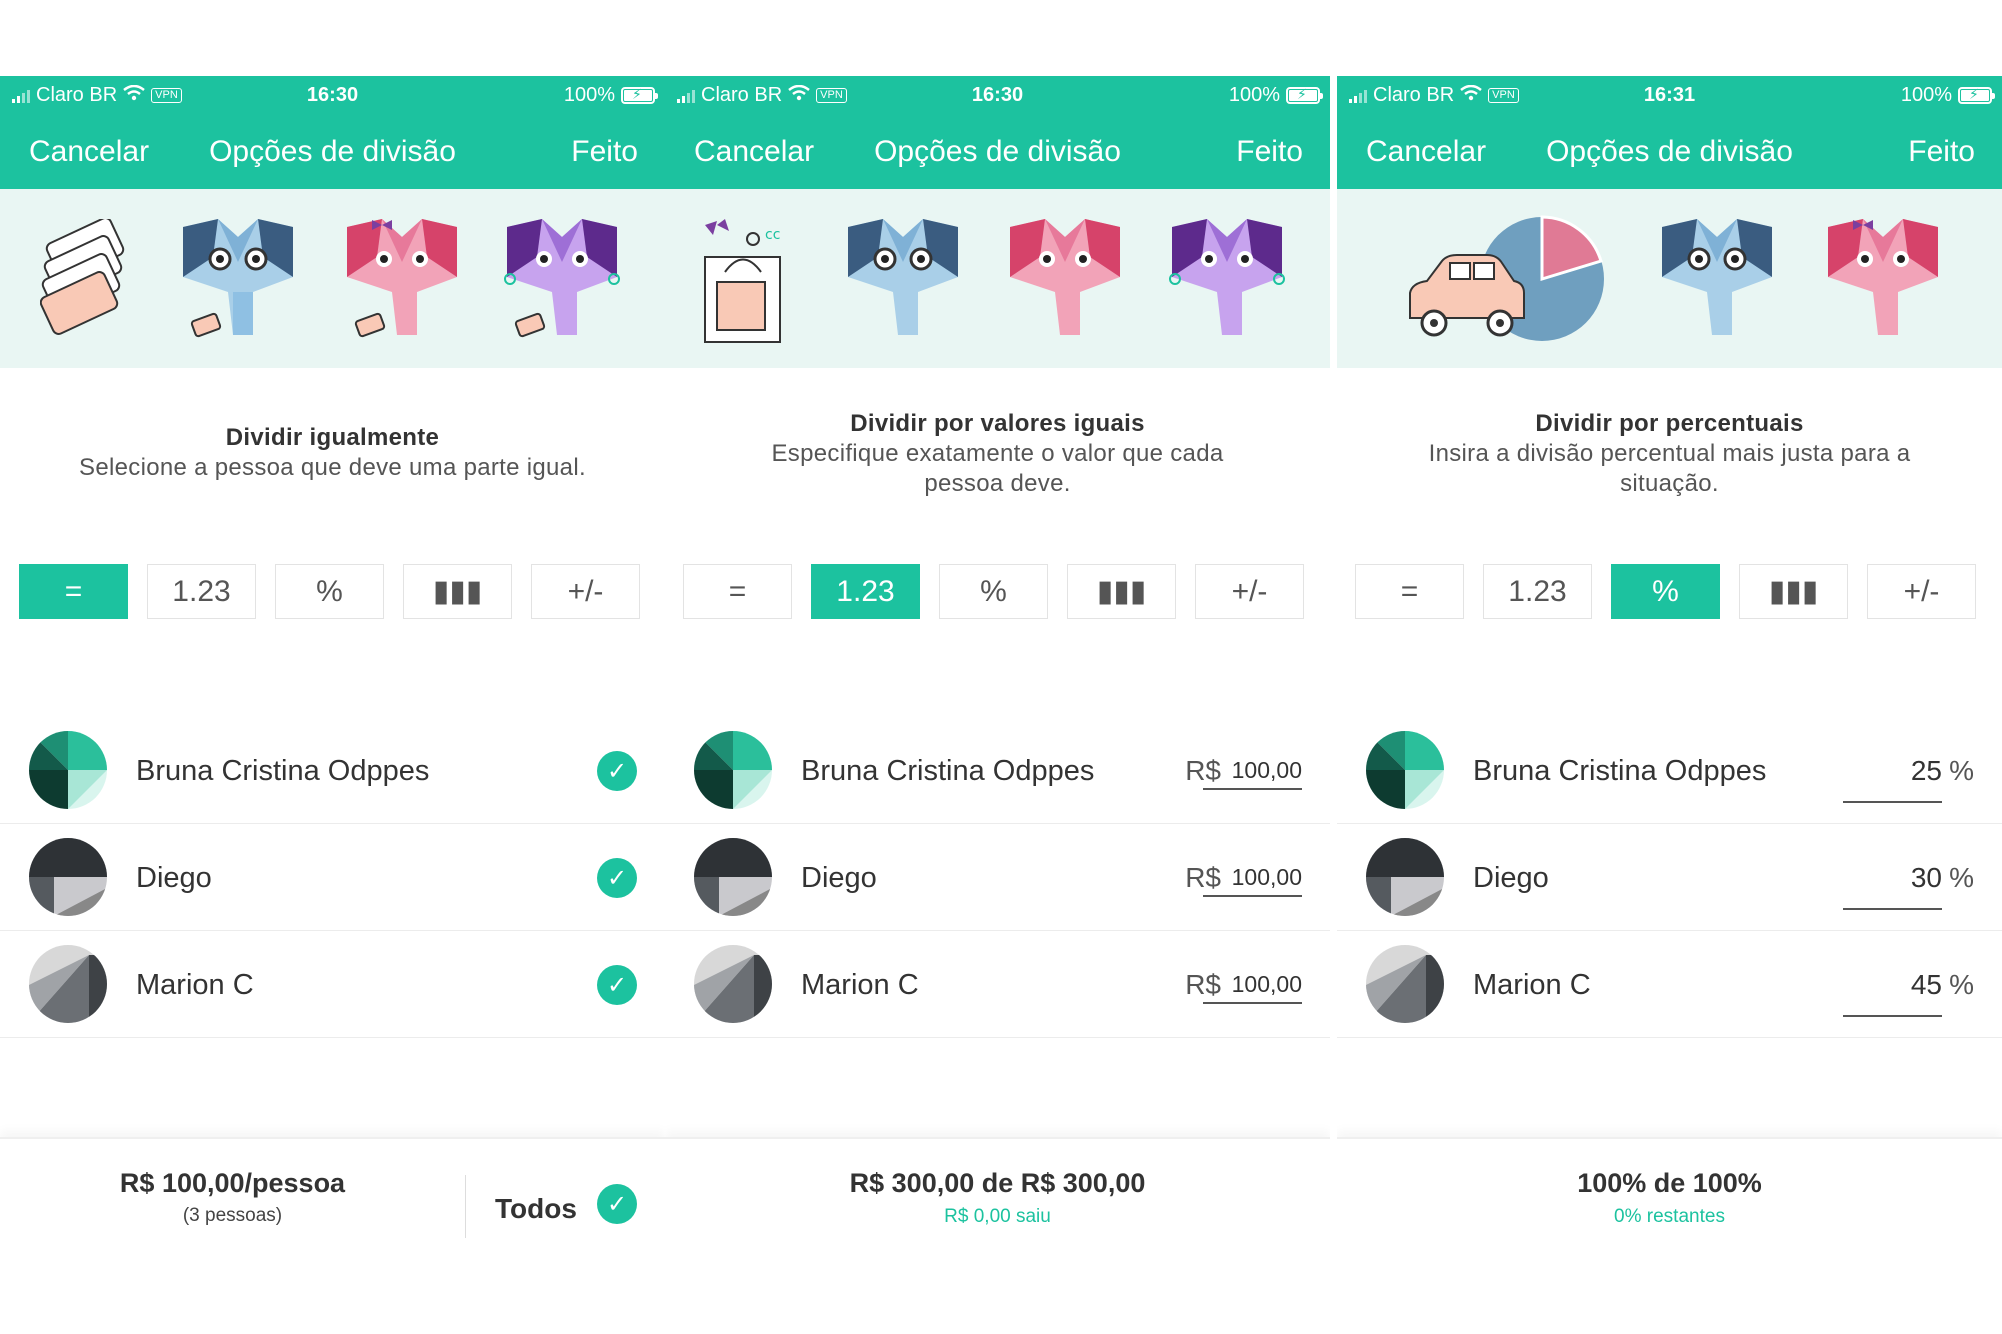  I want to click on list-item: Marion C ✓, so click(332, 984).